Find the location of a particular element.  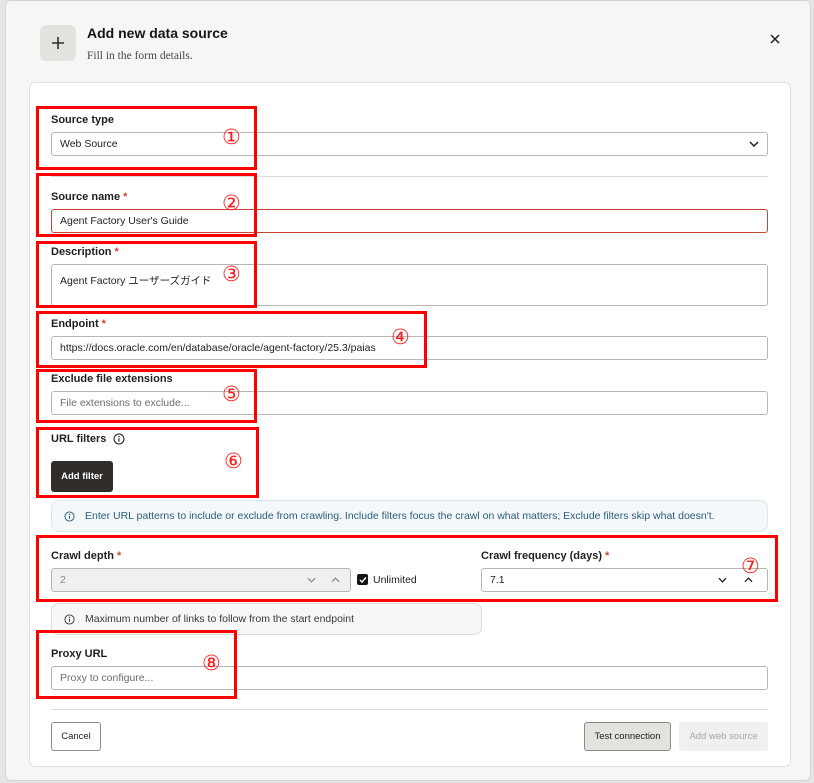

dialog-title: Add new data source is located at coordinates (157, 33).